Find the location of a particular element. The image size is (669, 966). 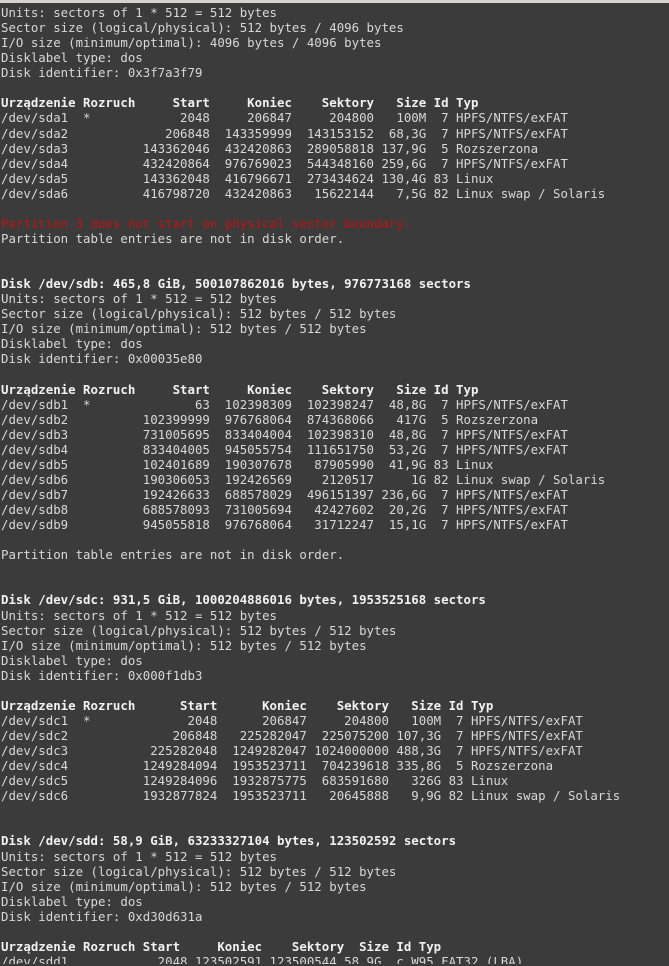

terminal-line: Disk identifier: 0x3f7a3f79 is located at coordinates (102, 73).